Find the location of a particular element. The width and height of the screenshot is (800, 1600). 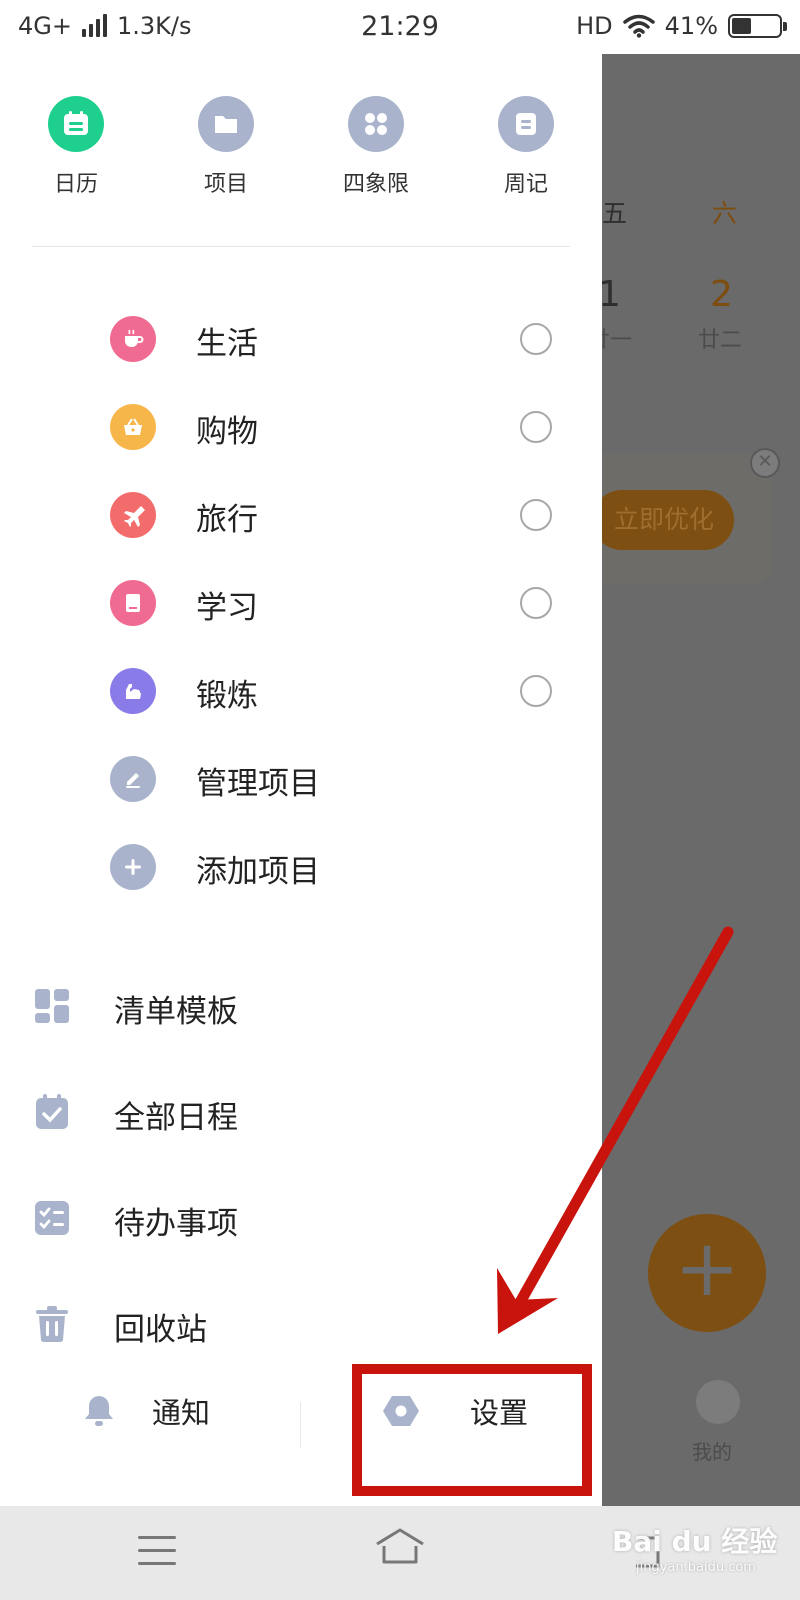

menu-item-all-schedule: 全部日程 is located at coordinates (302, 1111).